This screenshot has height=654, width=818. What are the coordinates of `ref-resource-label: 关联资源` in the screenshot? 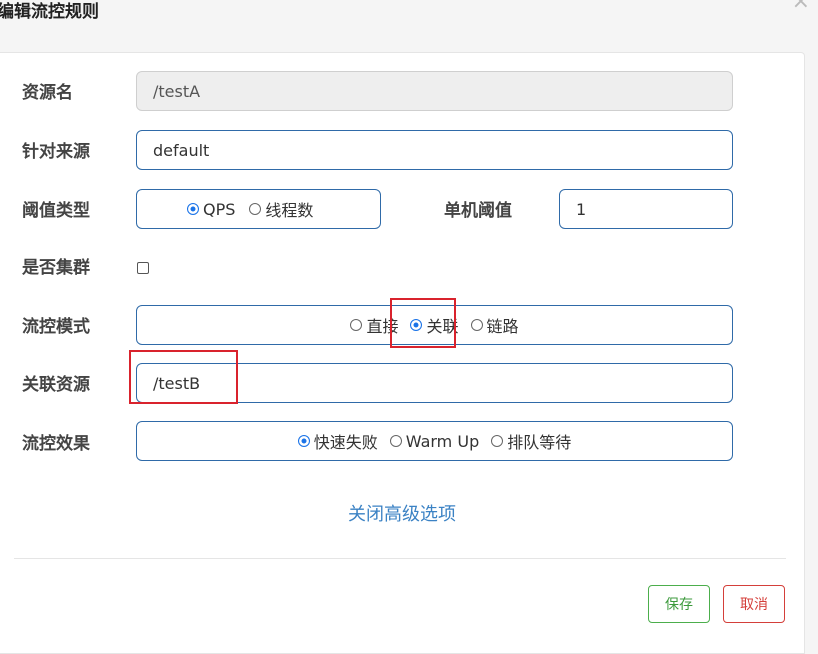 It's located at (56, 385).